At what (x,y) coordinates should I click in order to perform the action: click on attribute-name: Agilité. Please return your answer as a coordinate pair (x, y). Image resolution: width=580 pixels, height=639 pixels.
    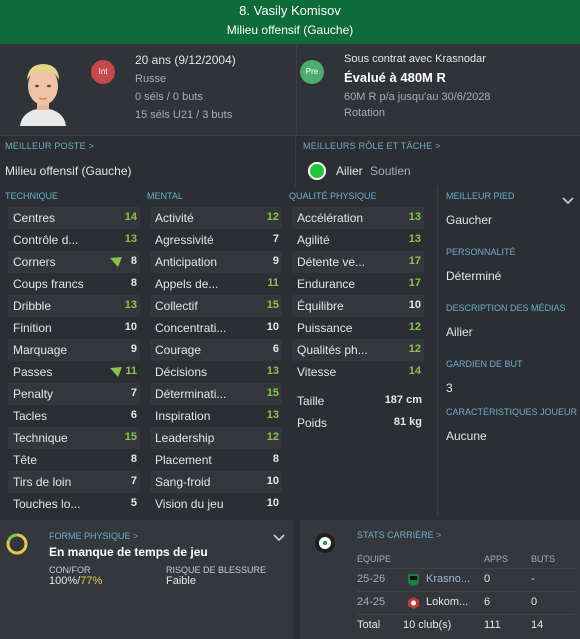
    Looking at the image, I should click on (313, 240).